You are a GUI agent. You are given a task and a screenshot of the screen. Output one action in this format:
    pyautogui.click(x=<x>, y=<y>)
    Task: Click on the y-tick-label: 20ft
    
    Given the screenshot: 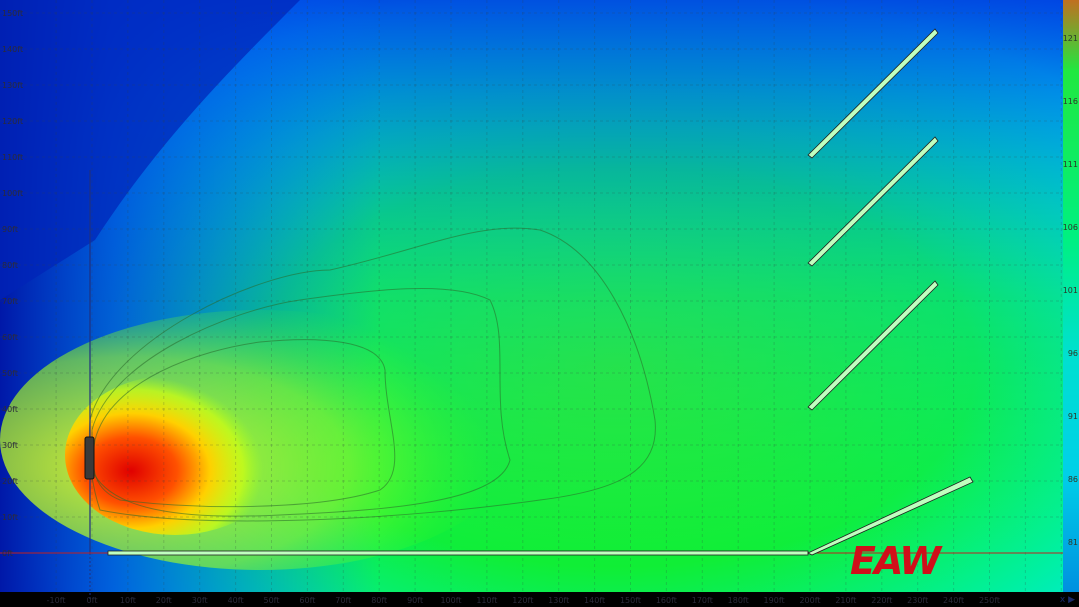 What is the action you would take?
    pyautogui.click(x=10, y=481)
    